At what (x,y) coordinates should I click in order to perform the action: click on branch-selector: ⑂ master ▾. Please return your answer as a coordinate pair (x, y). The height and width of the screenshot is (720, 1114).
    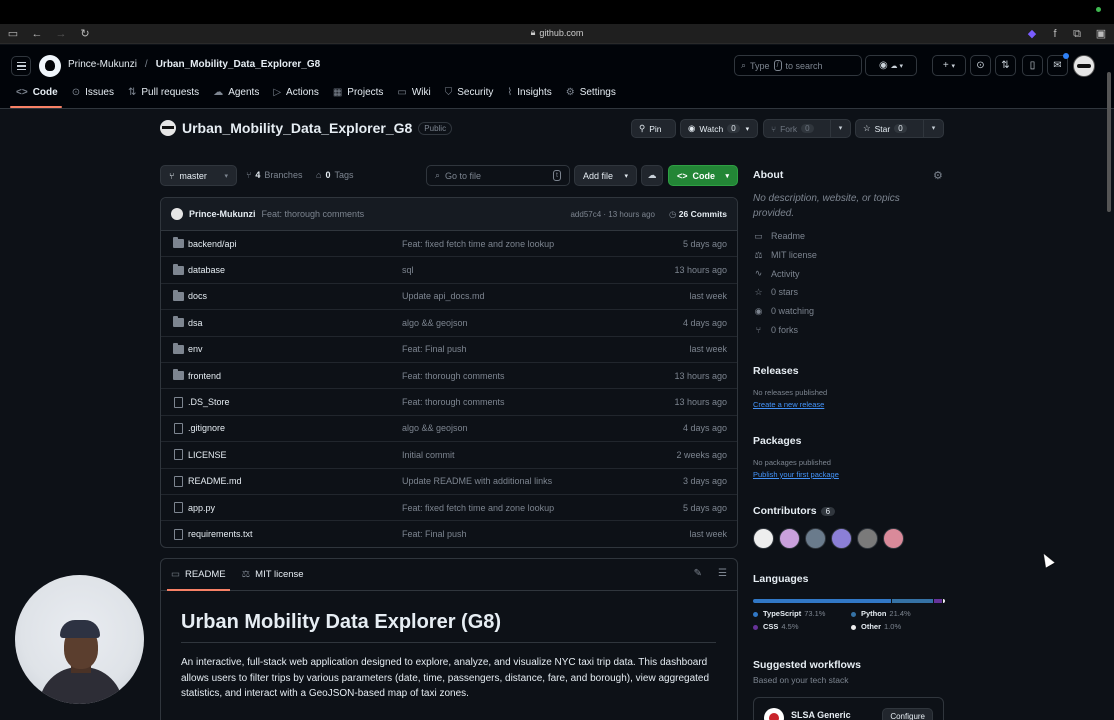
    Looking at the image, I should click on (198, 175).